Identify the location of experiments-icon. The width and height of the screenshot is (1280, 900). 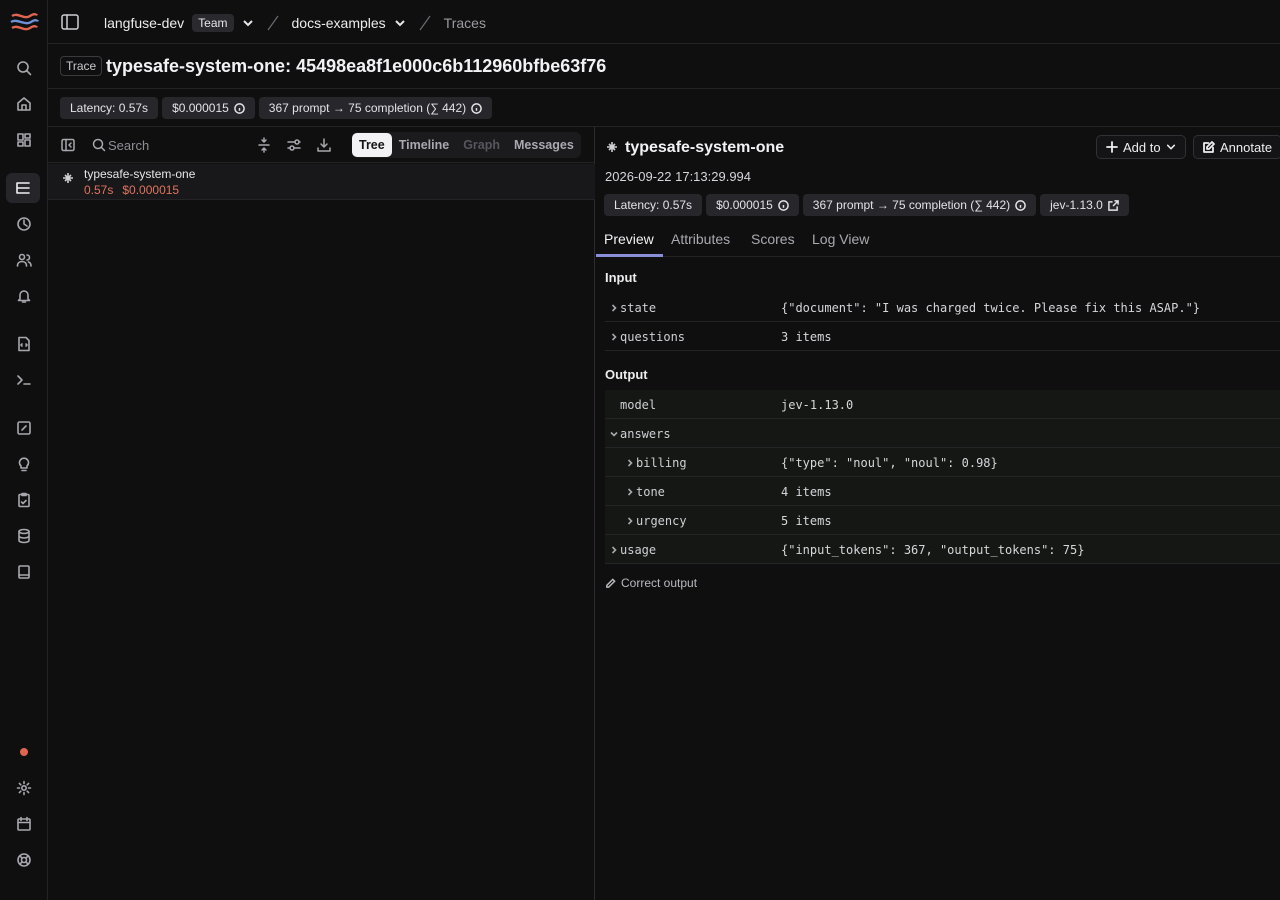
(24, 572).